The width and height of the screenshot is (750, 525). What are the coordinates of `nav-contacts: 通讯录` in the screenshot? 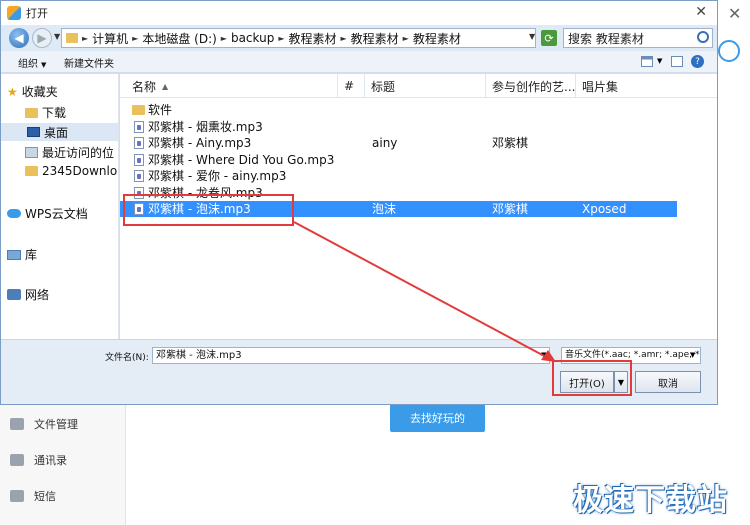 It's located at (38, 460).